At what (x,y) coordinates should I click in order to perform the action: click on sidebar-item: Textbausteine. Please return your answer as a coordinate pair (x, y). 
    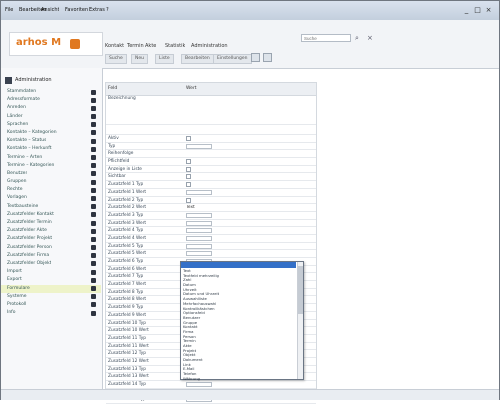
    Looking at the image, I should click on (51, 207).